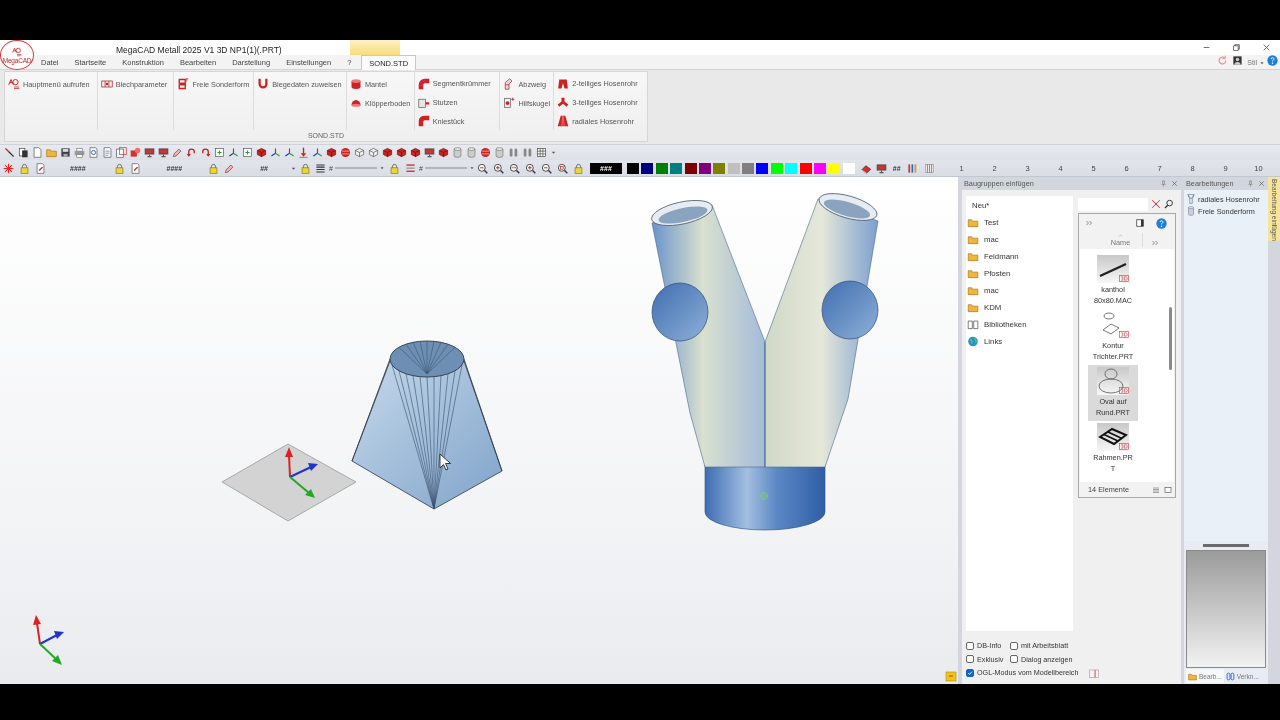 The image size is (1280, 720). What do you see at coordinates (23, 152) in the screenshot?
I see `save-stack-icon` at bounding box center [23, 152].